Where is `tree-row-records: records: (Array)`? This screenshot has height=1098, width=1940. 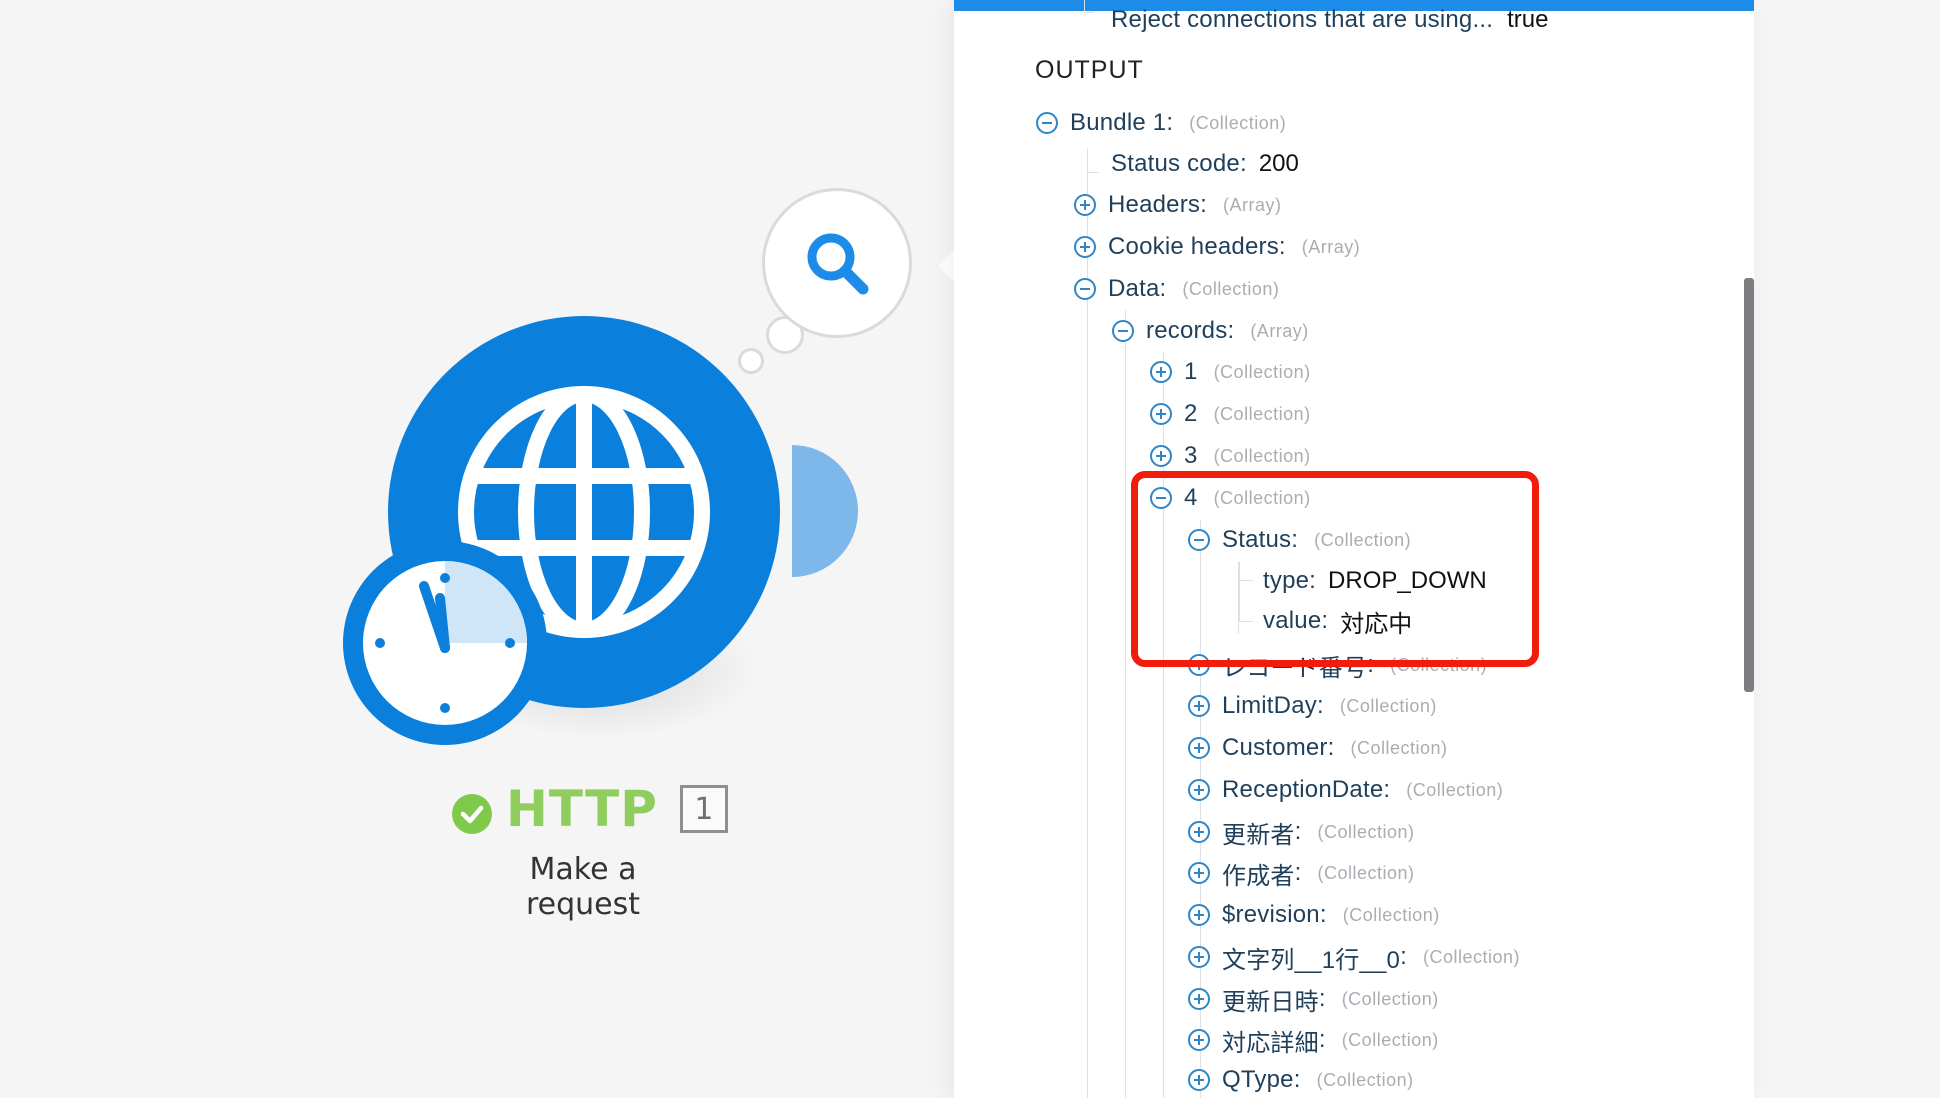 tree-row-records: records: (Array) is located at coordinates (1210, 331).